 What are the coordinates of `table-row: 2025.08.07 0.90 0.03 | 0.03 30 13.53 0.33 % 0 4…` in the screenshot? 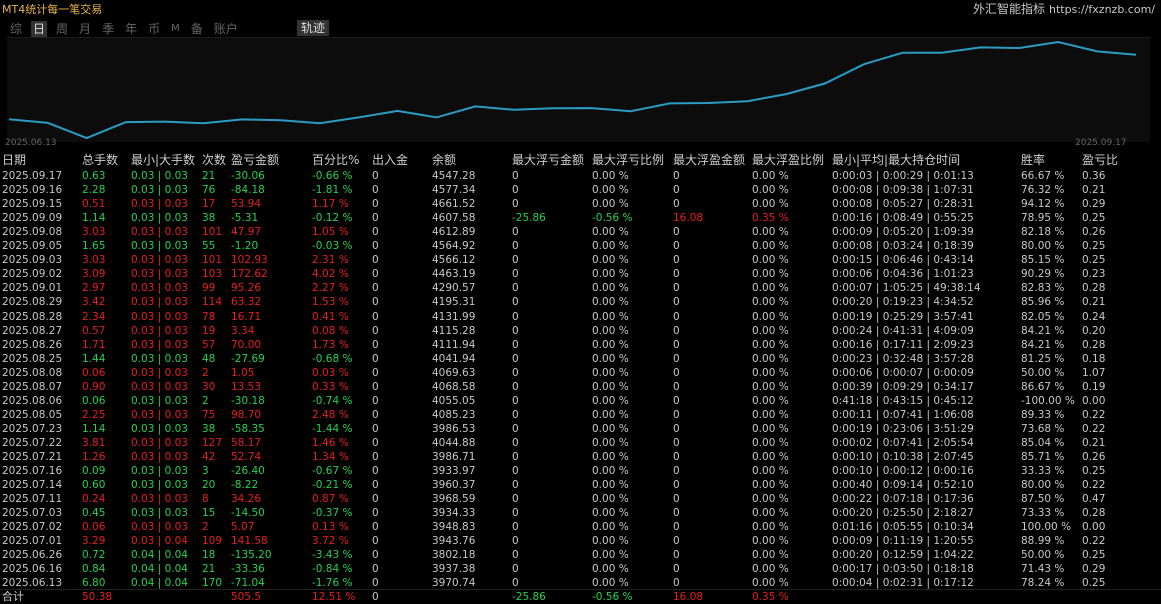 It's located at (580, 387).